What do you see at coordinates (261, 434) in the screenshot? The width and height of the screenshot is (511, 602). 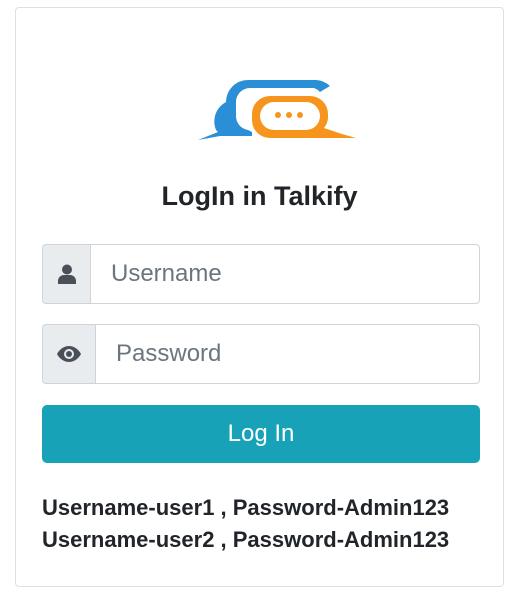 I see `login-button: Log In` at bounding box center [261, 434].